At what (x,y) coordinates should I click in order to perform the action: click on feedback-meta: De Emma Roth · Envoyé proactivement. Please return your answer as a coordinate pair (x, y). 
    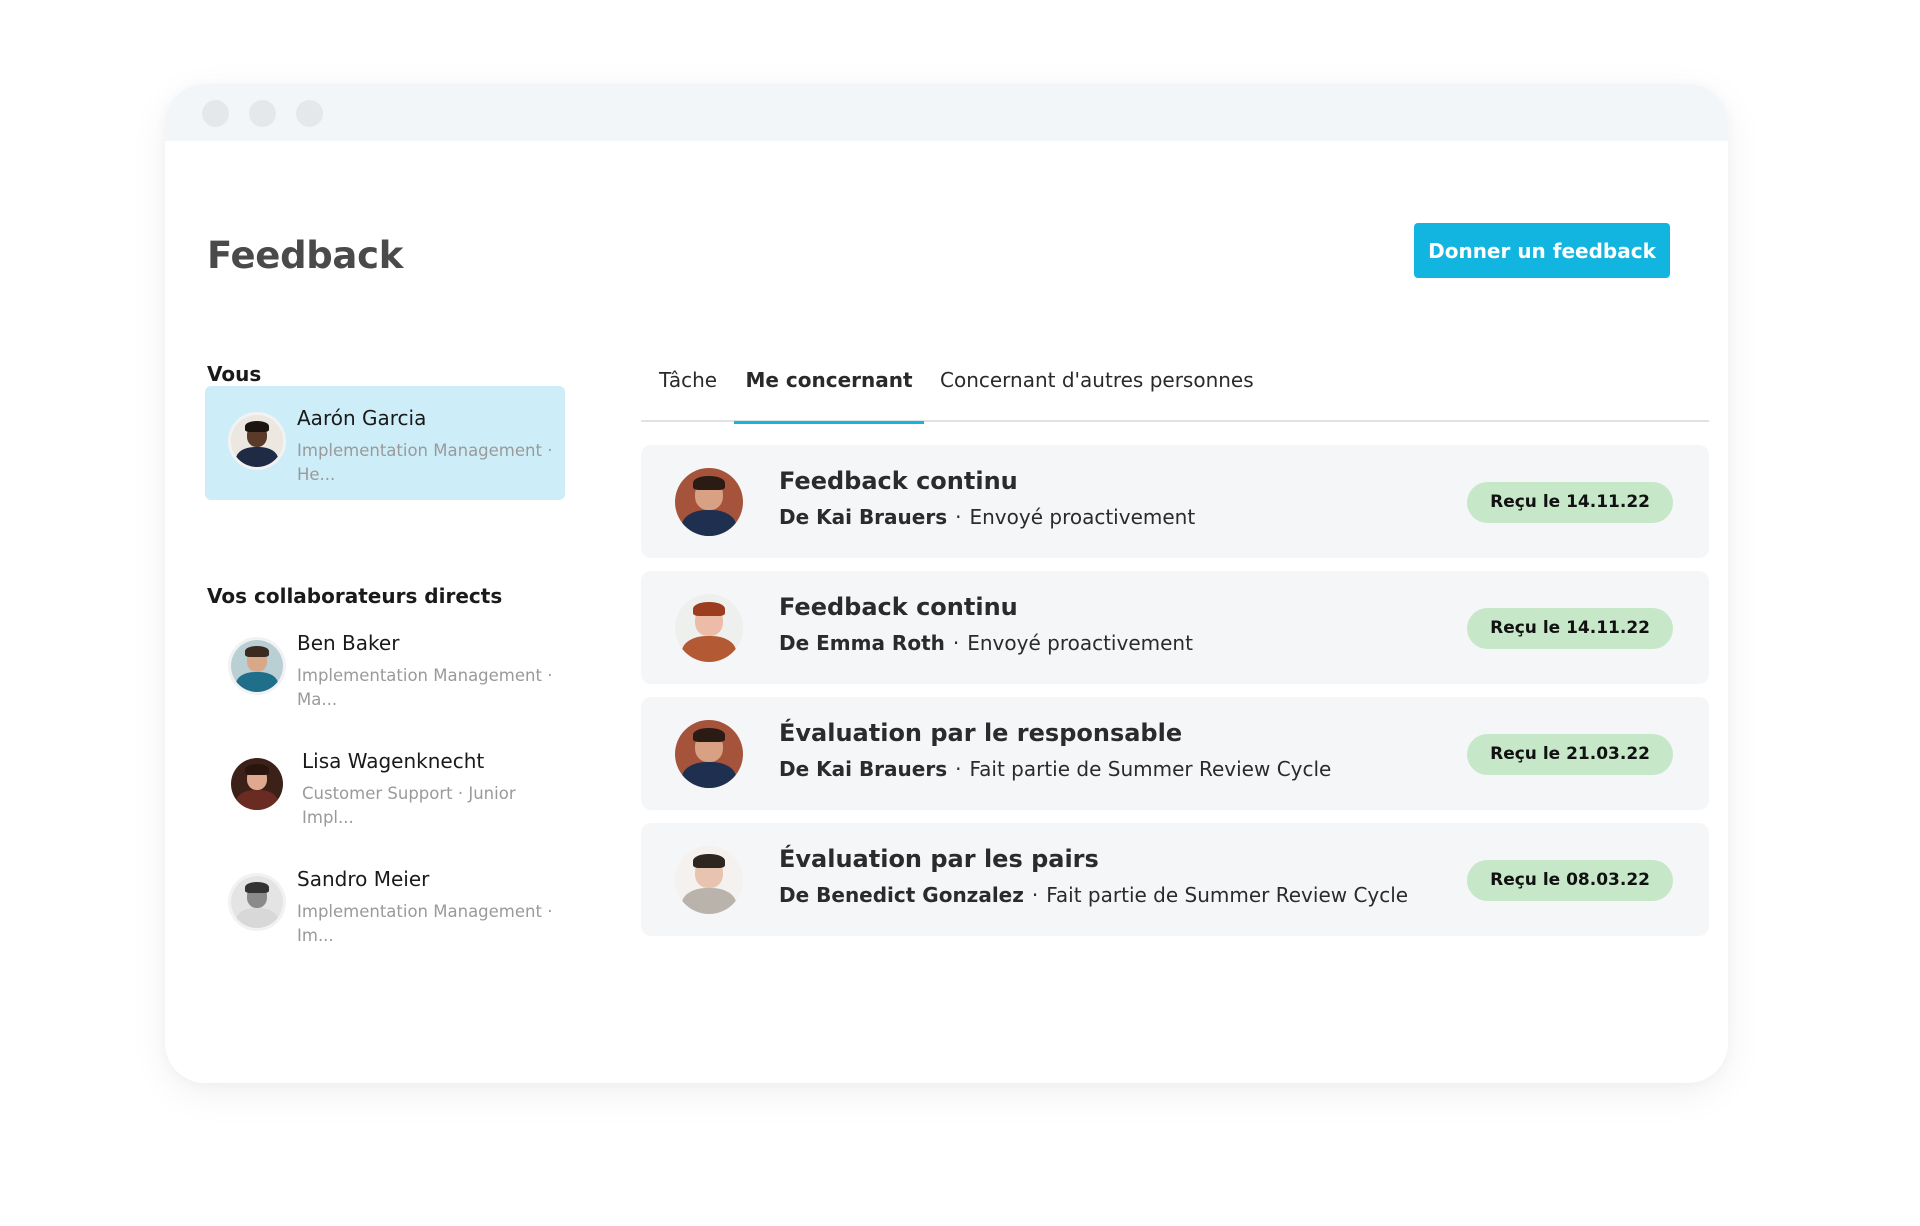
    Looking at the image, I should click on (986, 643).